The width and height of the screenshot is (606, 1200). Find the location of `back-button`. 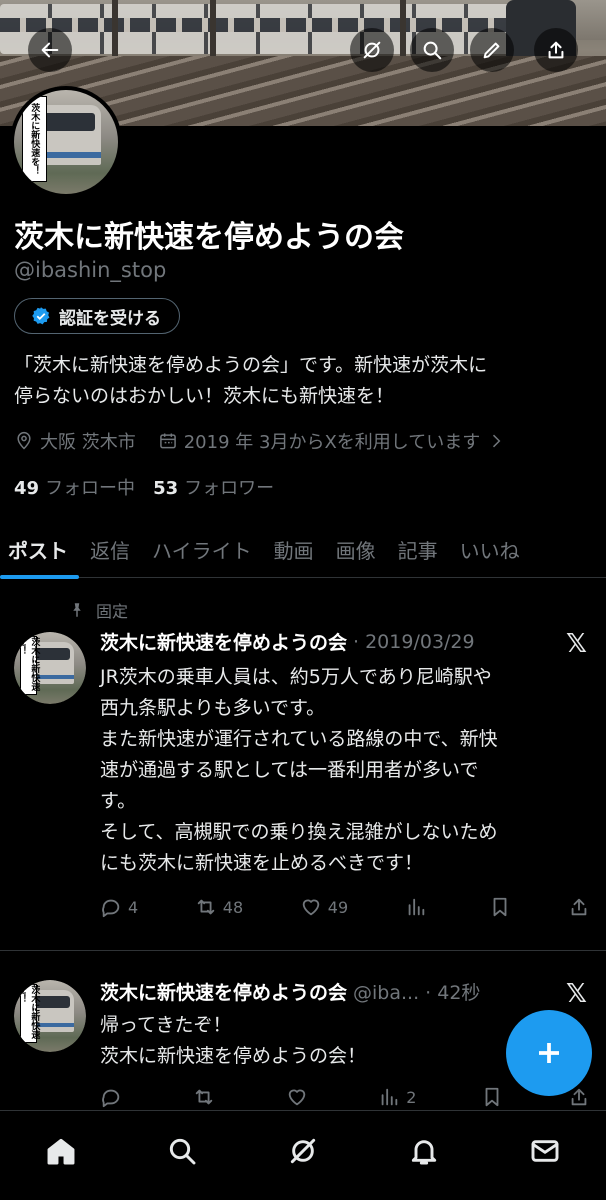

back-button is located at coordinates (50, 50).